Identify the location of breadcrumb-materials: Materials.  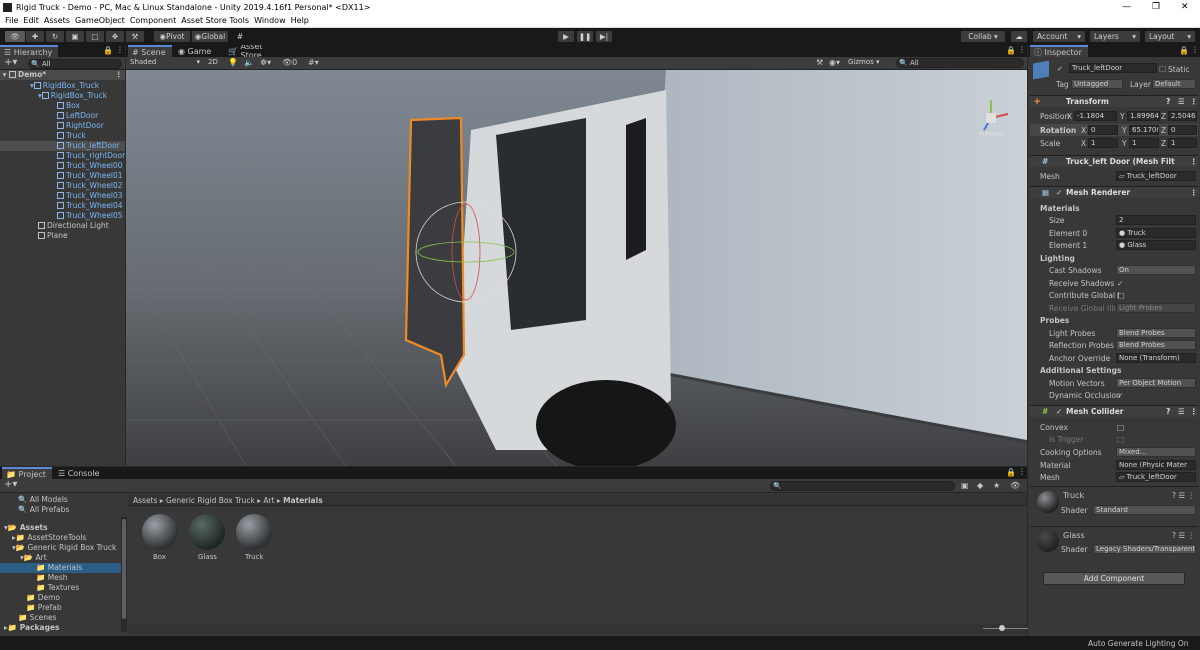
(303, 500).